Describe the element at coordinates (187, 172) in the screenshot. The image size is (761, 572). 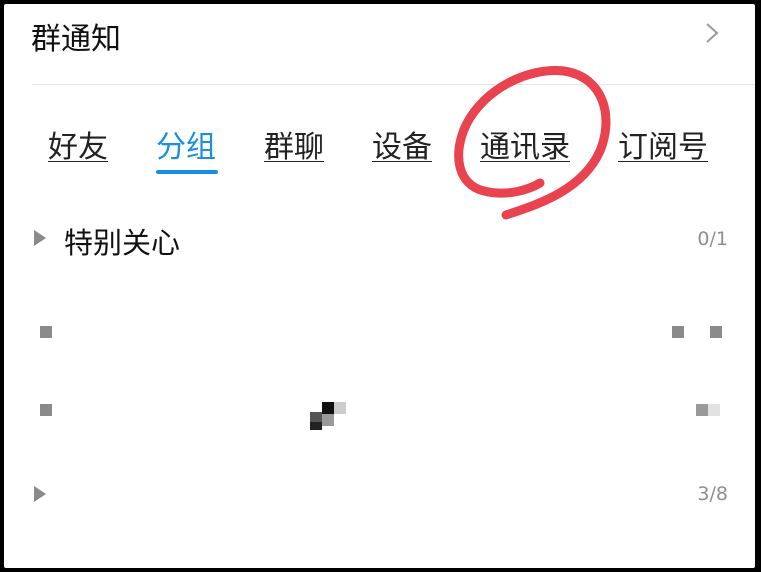
I see `active-tab-indicator` at that location.